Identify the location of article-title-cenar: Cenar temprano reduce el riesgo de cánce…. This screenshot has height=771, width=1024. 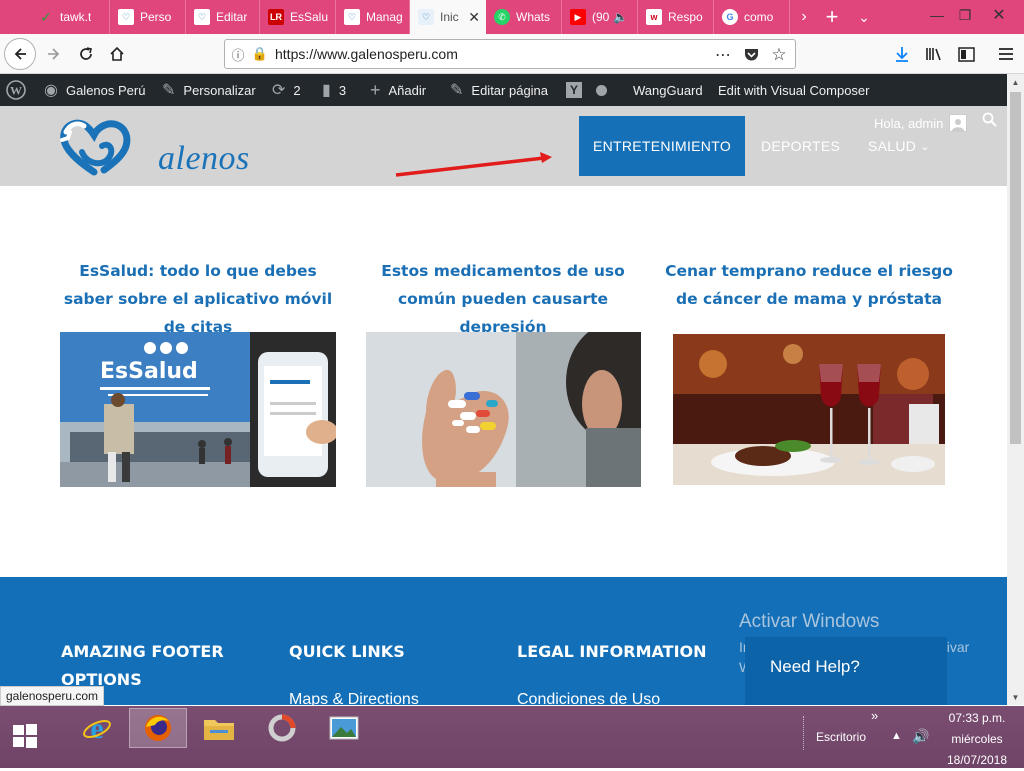
(809, 285).